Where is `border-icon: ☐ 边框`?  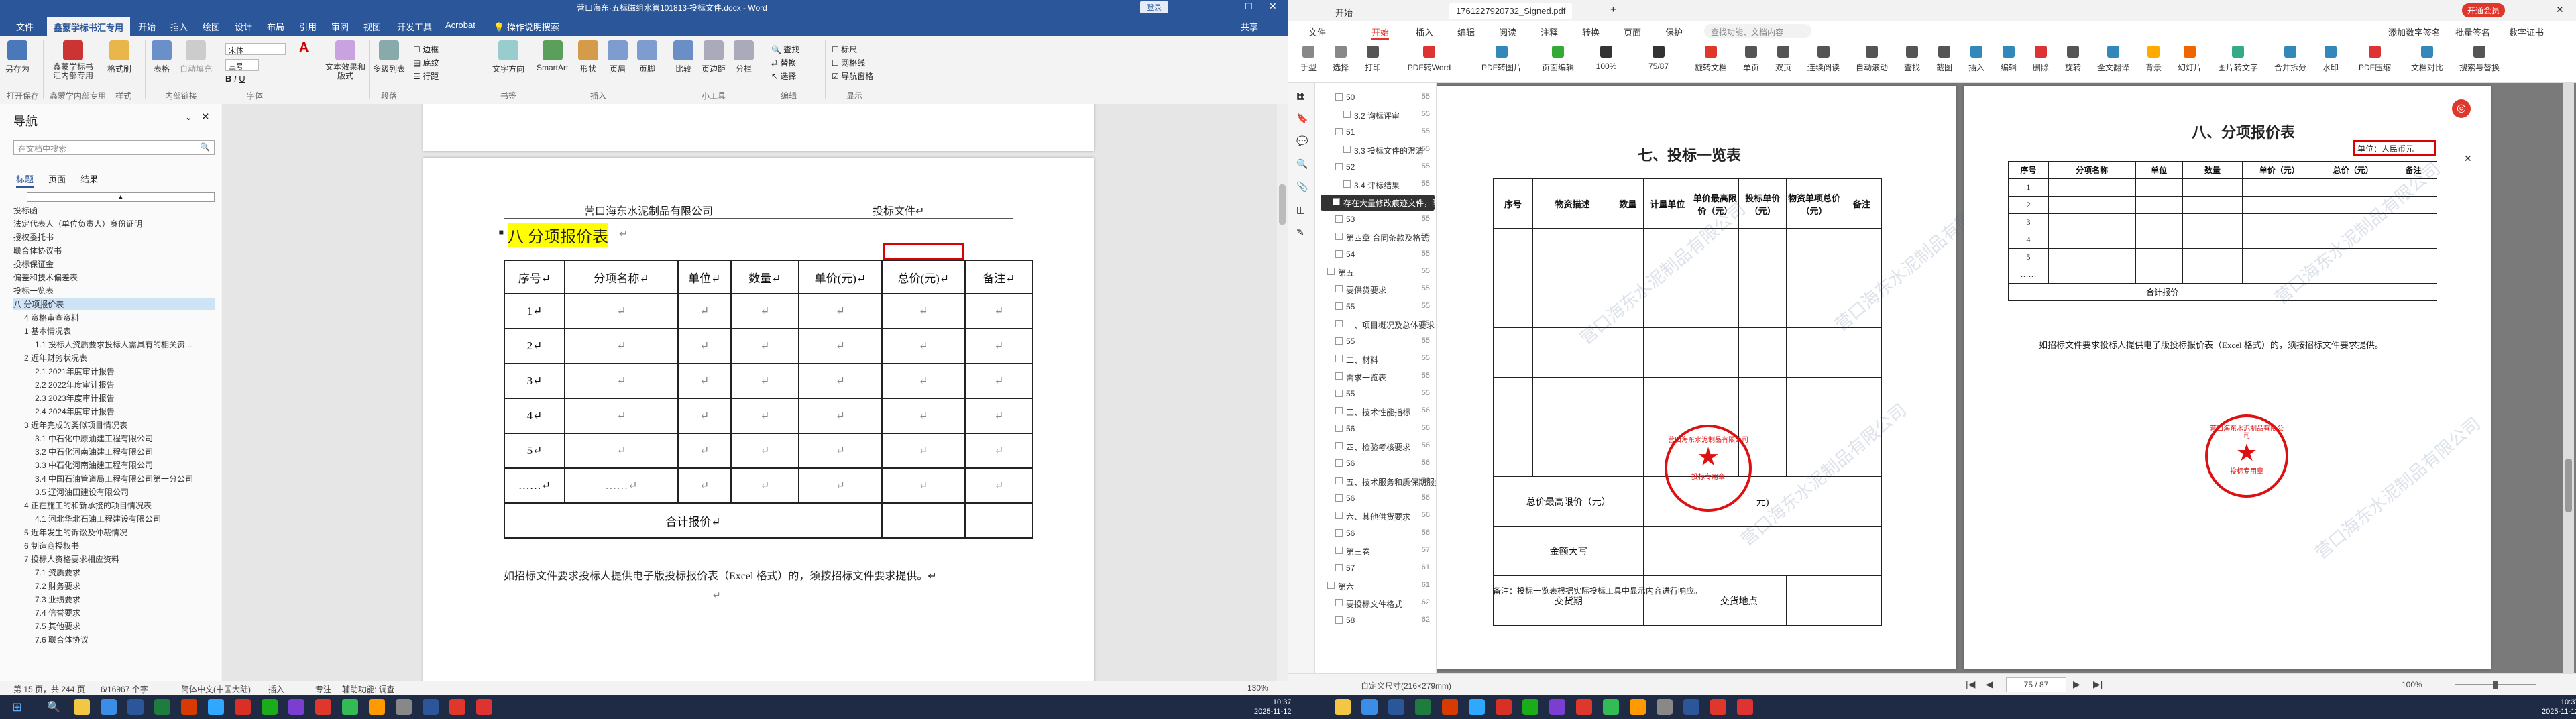
border-icon: ☐ 边框 is located at coordinates (426, 49).